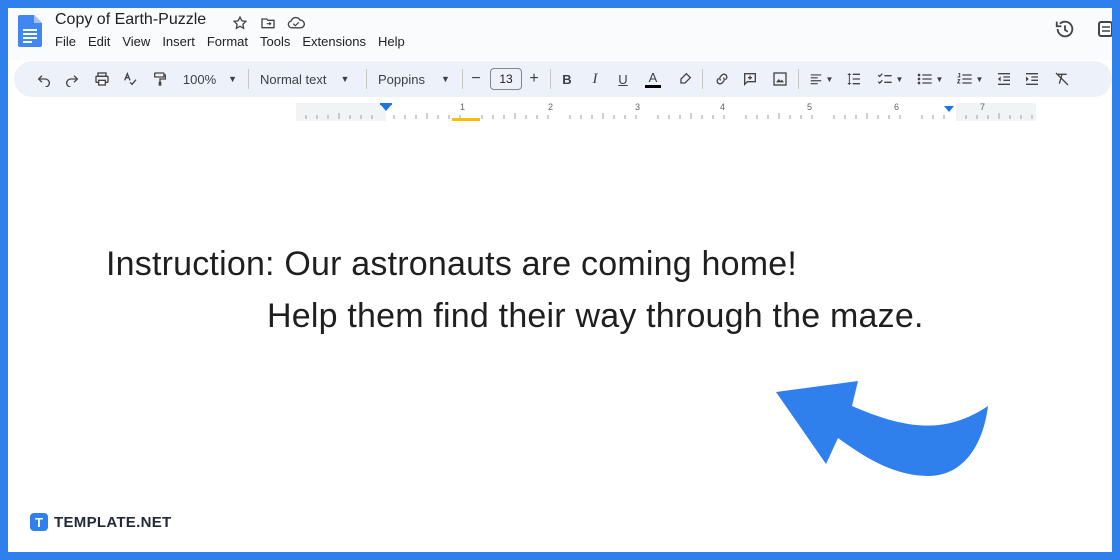 The height and width of the screenshot is (560, 1120). Describe the element at coordinates (1105, 29) in the screenshot. I see `comments-icon` at that location.